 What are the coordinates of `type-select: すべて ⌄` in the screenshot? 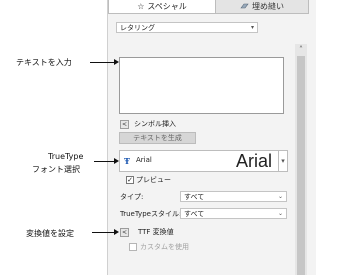 It's located at (233, 196).